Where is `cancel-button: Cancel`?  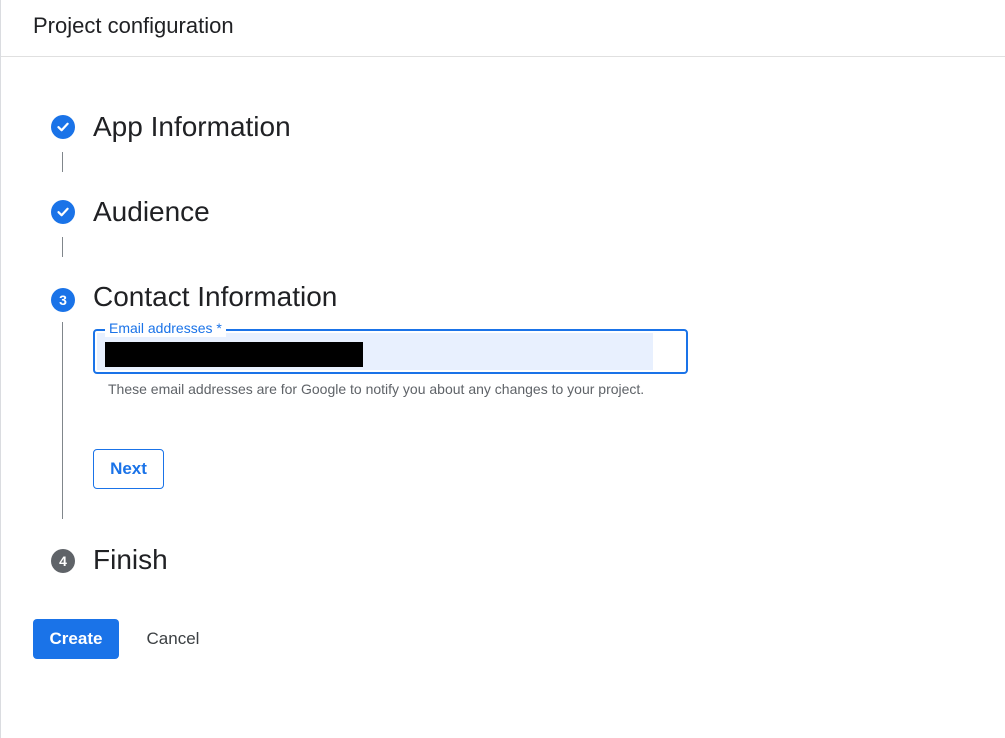 cancel-button: Cancel is located at coordinates (173, 639).